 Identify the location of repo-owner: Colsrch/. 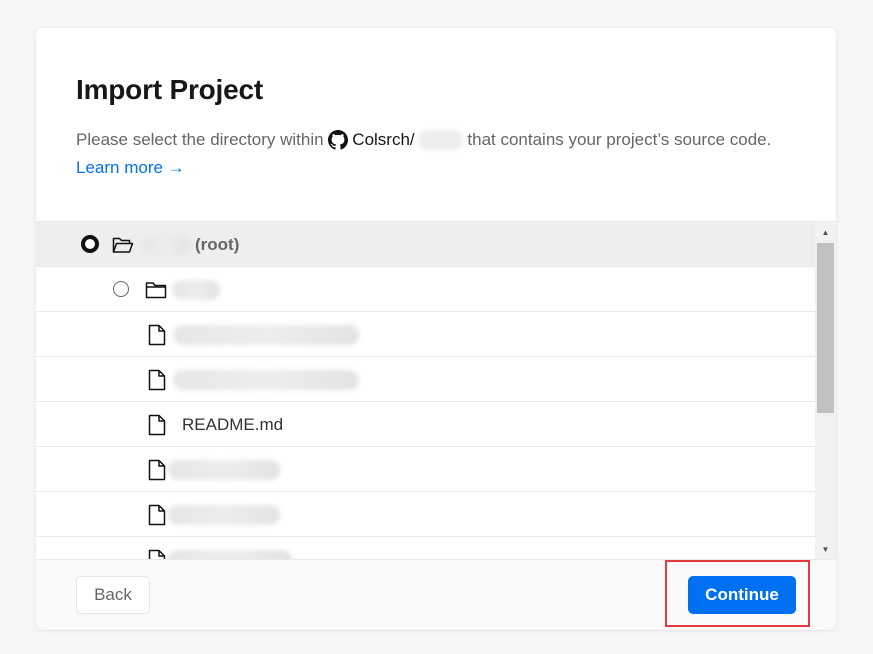
(383, 139).